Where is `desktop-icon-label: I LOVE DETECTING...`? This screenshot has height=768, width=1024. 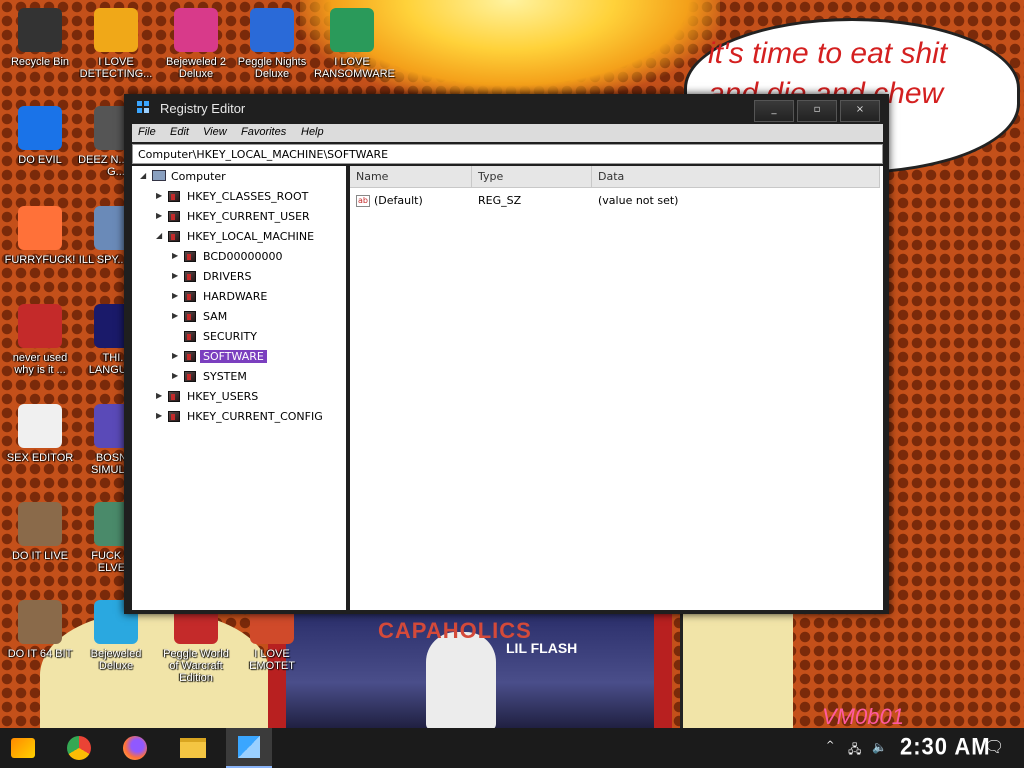
desktop-icon-label: I LOVE DETECTING... is located at coordinates (116, 68).